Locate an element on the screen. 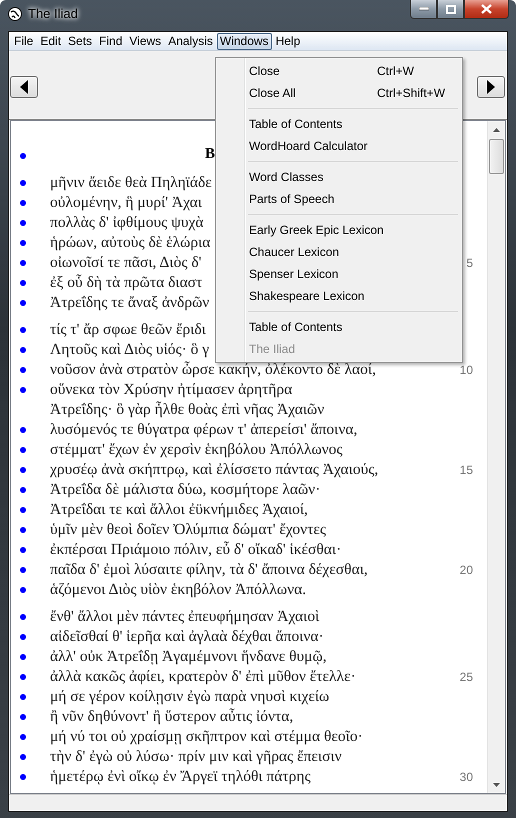 This screenshot has width=516, height=818. menu-item: Windows is located at coordinates (244, 41).